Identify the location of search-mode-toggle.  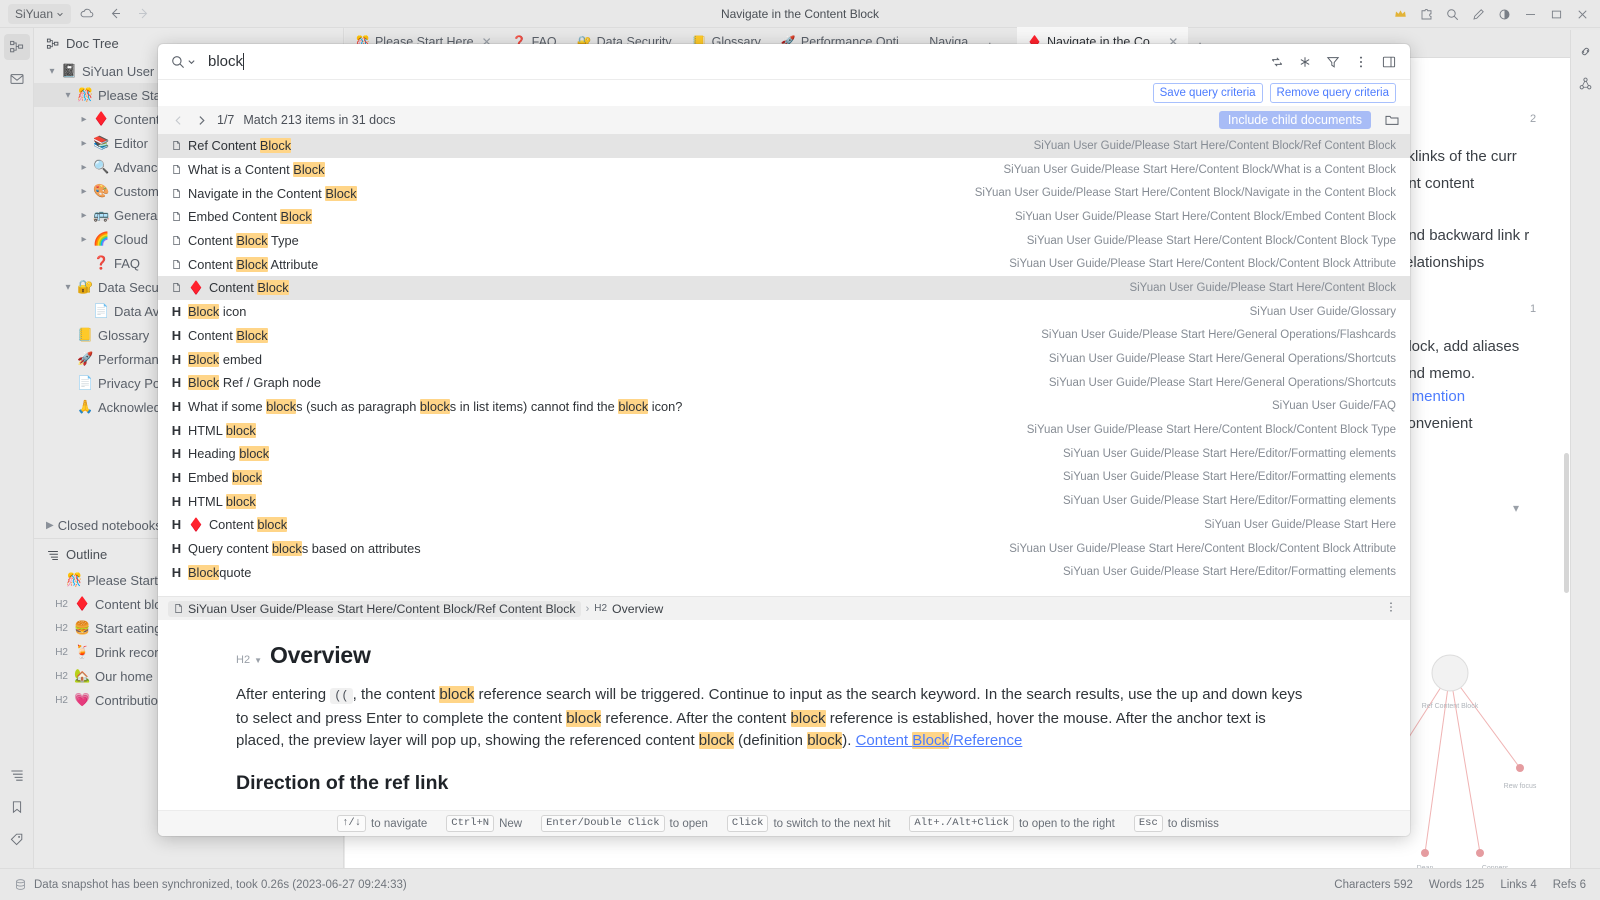
(183, 62).